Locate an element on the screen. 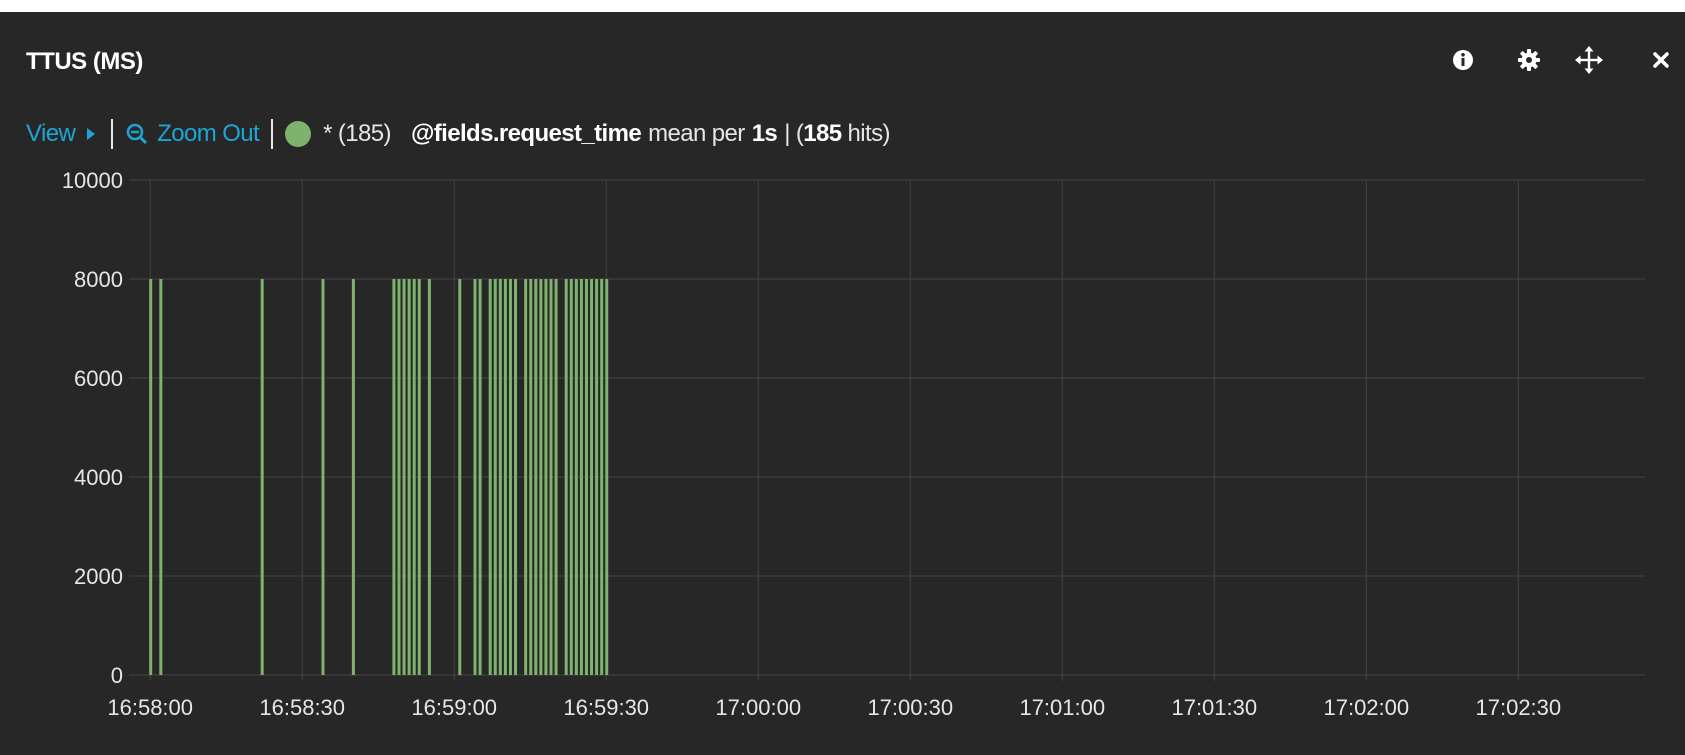 This screenshot has width=1685, height=755. y-tick-label: 6000 is located at coordinates (98, 378).